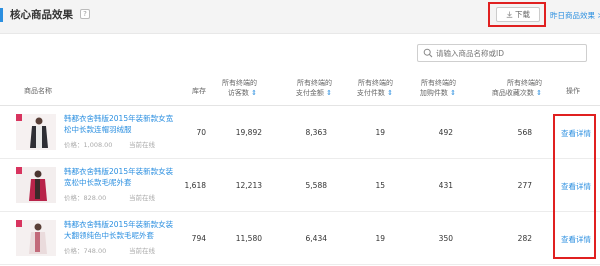  What do you see at coordinates (304, 88) in the screenshot?
I see `col-pay-amount: 所有终端的 支付金额 ⇕` at bounding box center [304, 88].